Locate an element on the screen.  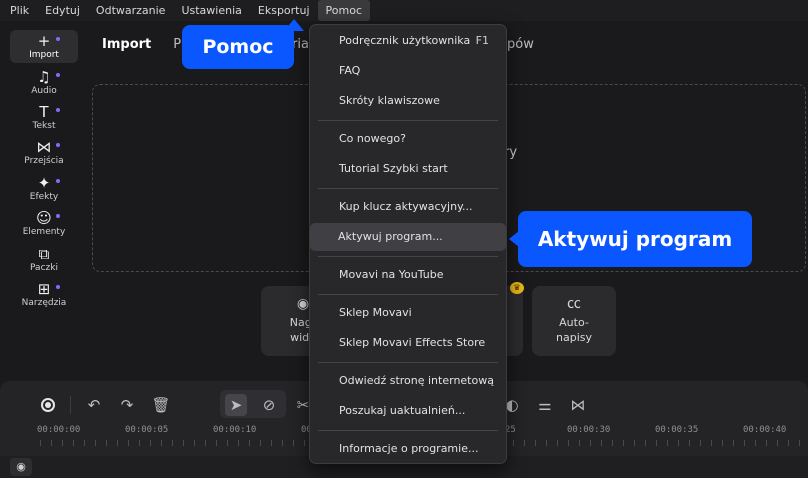
tab-import: Import is located at coordinates (126, 47).